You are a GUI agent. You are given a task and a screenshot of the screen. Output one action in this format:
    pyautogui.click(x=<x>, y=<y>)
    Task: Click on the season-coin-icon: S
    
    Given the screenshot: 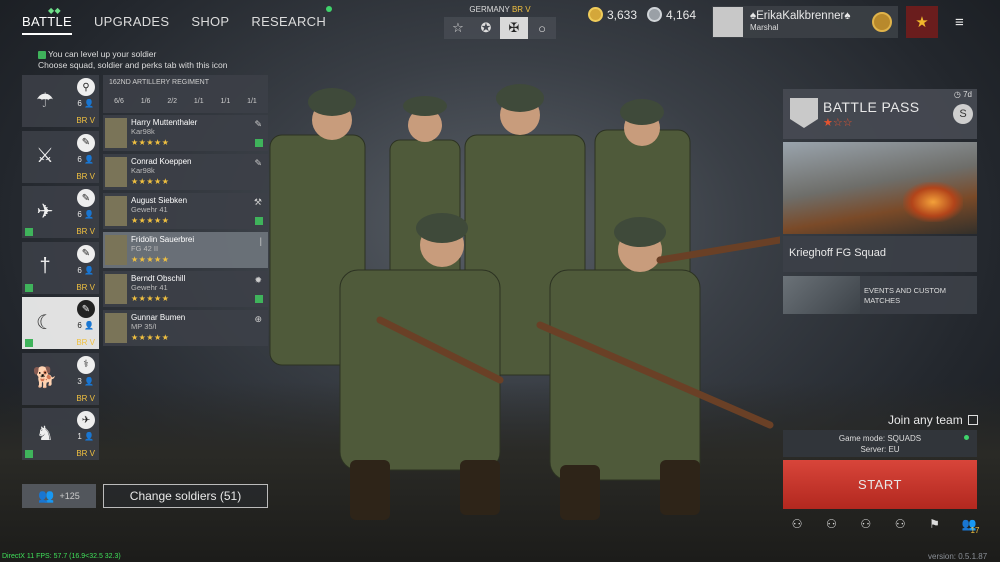 What is the action you would take?
    pyautogui.click(x=963, y=114)
    